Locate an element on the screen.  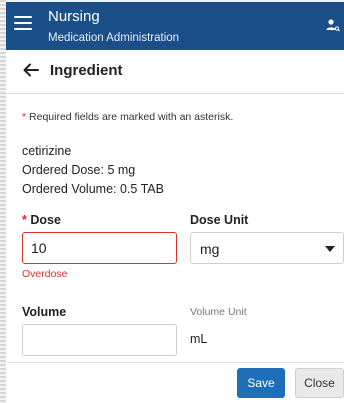
volume-unit-value: mL is located at coordinates (199, 339).